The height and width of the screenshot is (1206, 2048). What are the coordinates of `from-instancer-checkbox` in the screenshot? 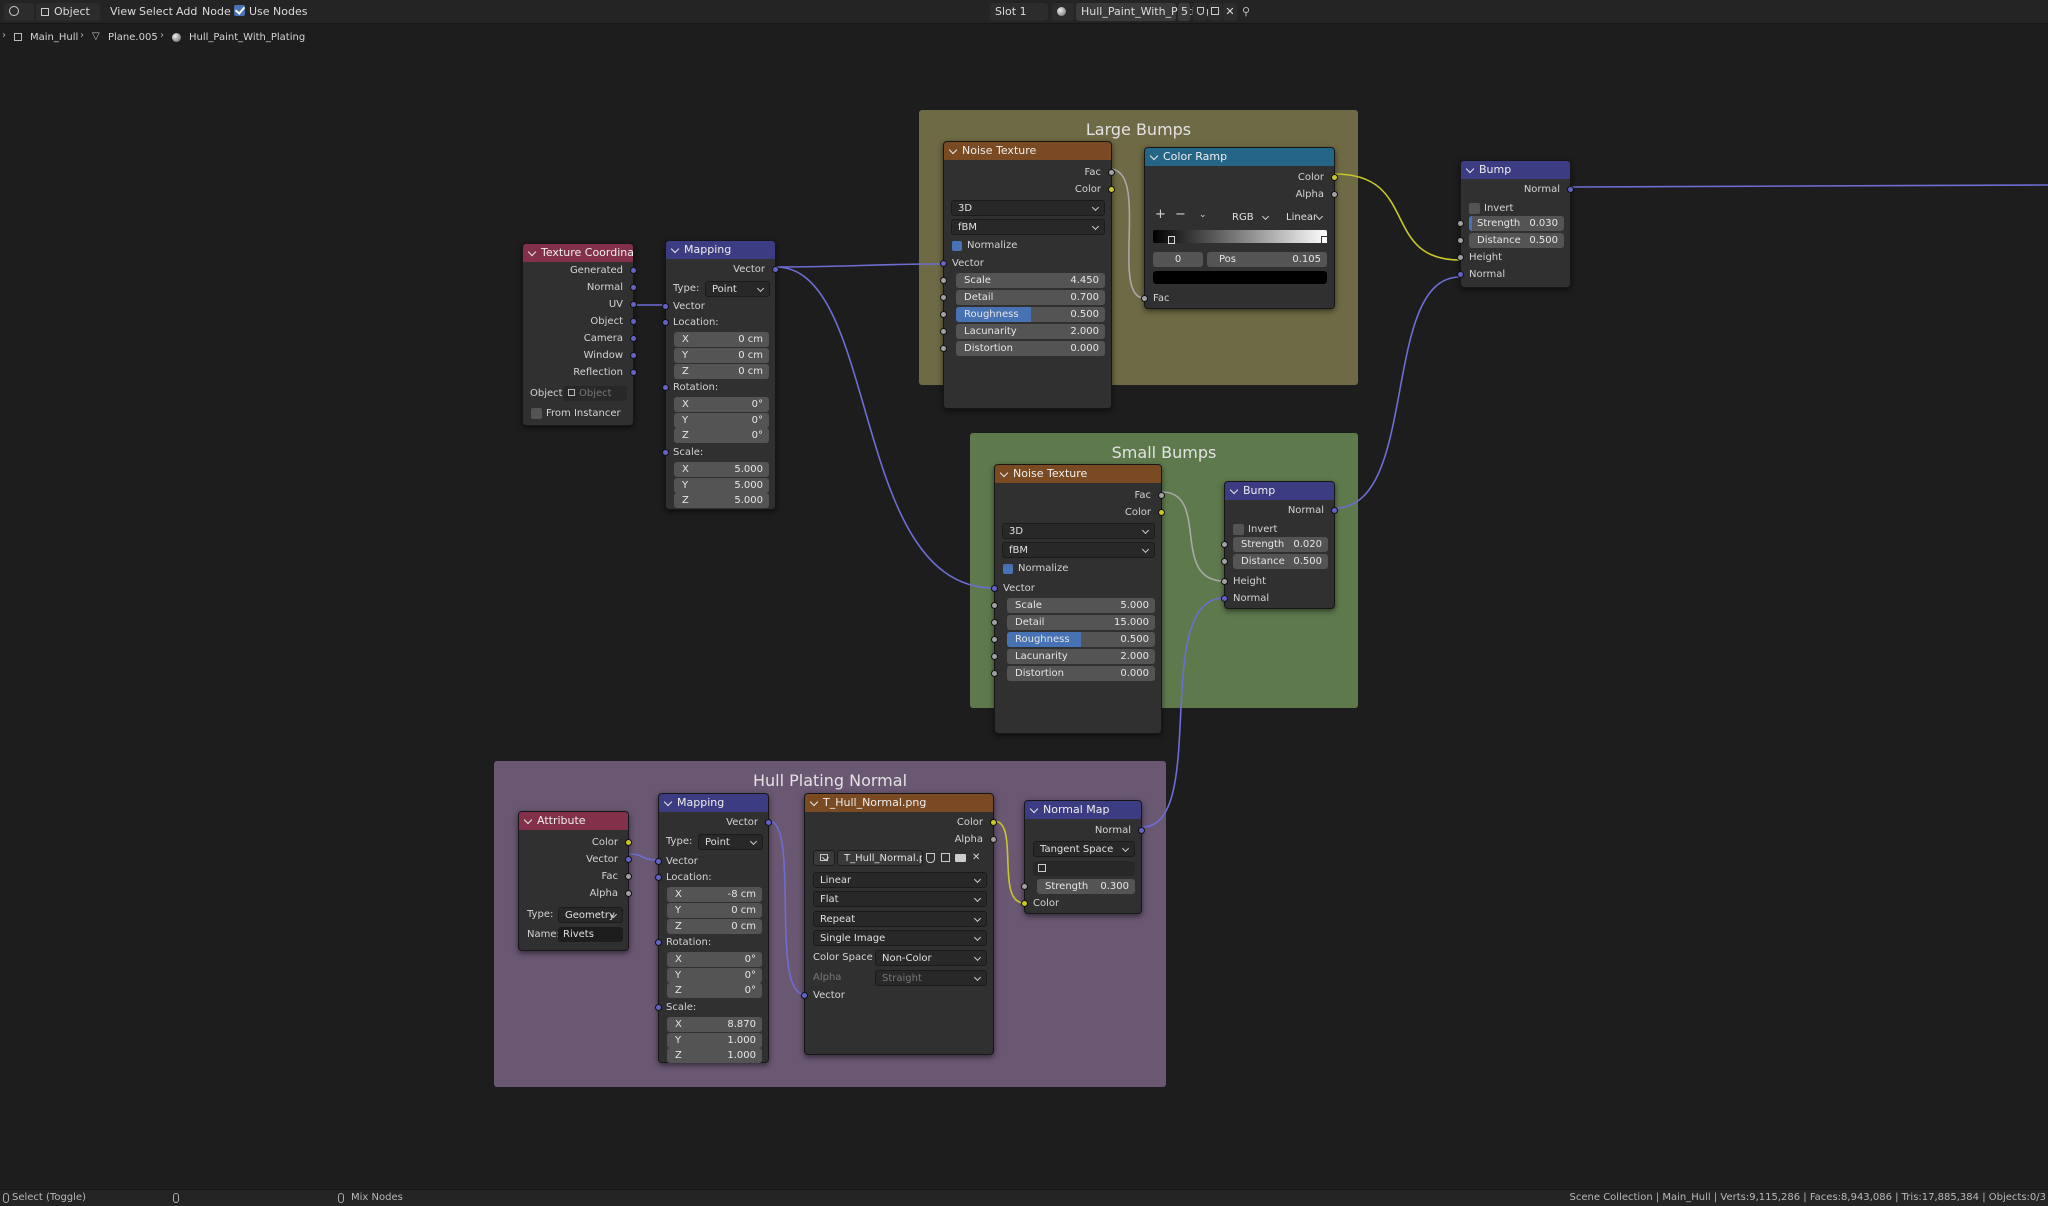 It's located at (536, 413).